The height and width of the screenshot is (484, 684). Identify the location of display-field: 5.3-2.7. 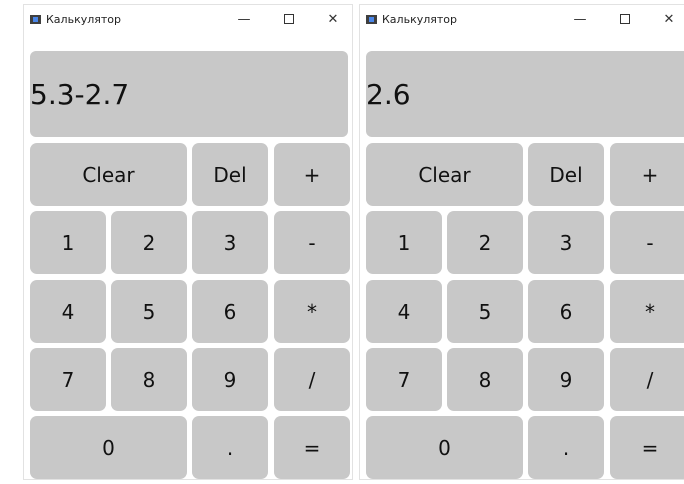
(189, 94).